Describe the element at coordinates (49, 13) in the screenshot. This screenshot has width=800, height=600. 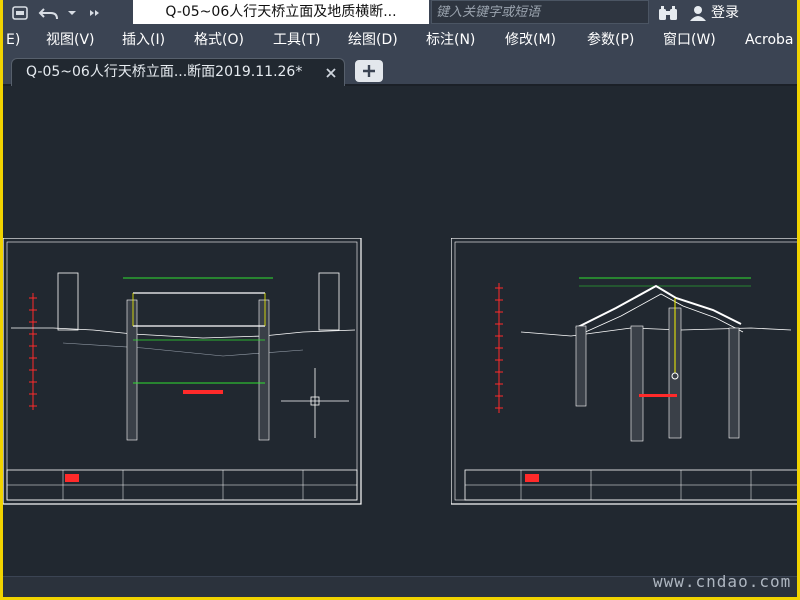
I see `undo-icon` at that location.